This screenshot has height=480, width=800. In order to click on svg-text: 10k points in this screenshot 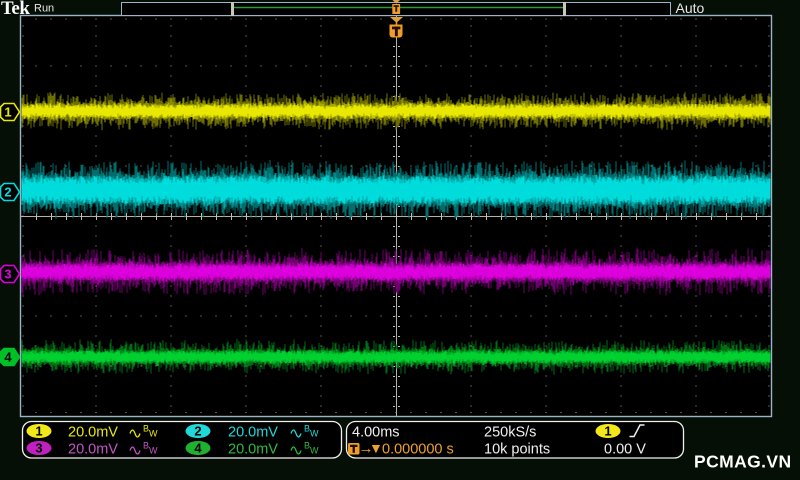, I will do `click(517, 450)`.